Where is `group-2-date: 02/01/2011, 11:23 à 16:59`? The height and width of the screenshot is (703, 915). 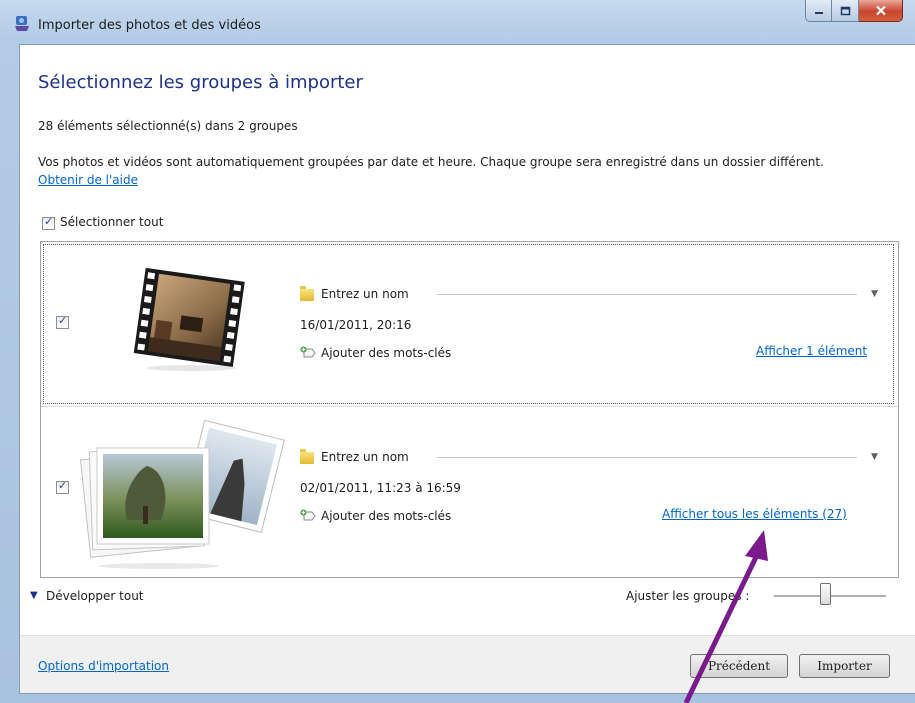 group-2-date: 02/01/2011, 11:23 à 16:59 is located at coordinates (380, 488).